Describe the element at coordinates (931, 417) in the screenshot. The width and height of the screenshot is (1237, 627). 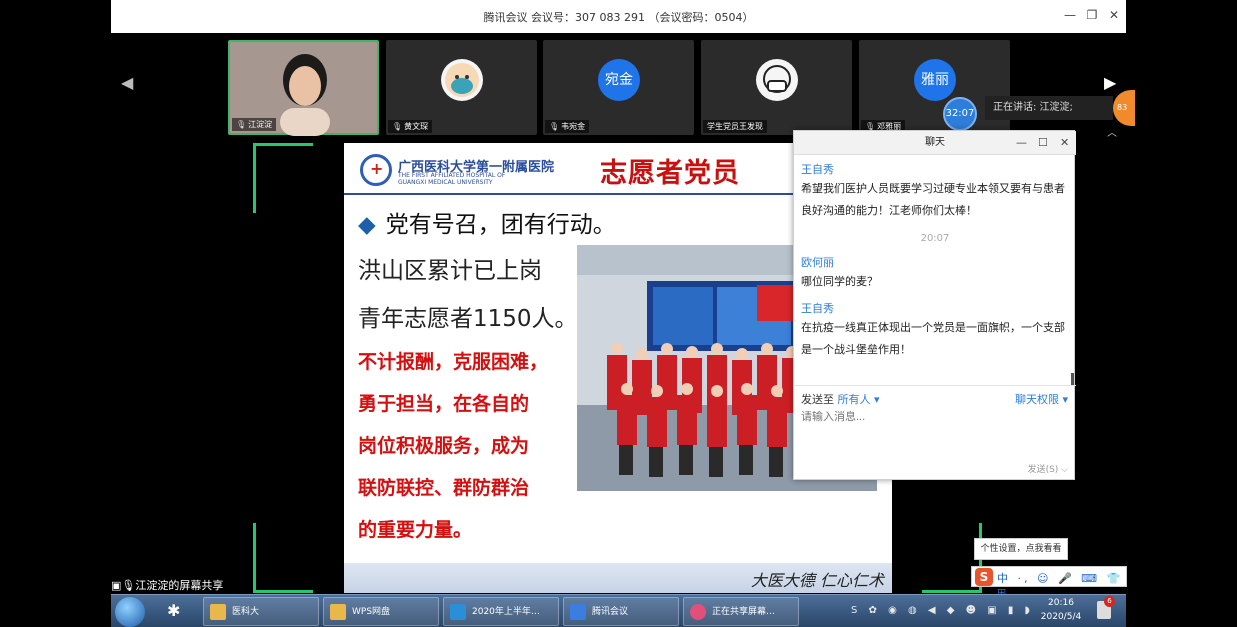
I see `chat-input` at that location.